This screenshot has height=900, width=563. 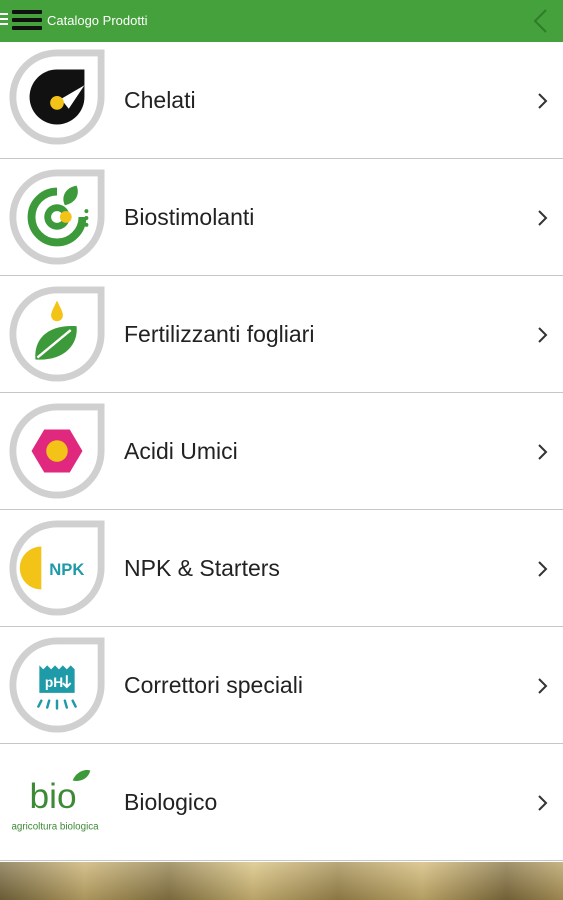 What do you see at coordinates (181, 451) in the screenshot?
I see `category-label: Acidi Umici` at bounding box center [181, 451].